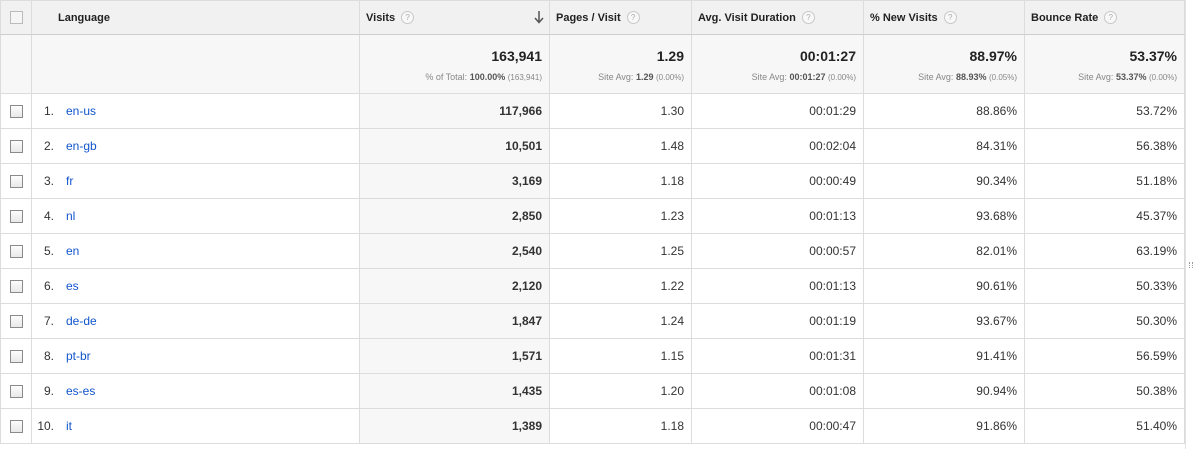  Describe the element at coordinates (1153, 56) in the screenshot. I see `totals-bounce-value: 53.37%` at that location.